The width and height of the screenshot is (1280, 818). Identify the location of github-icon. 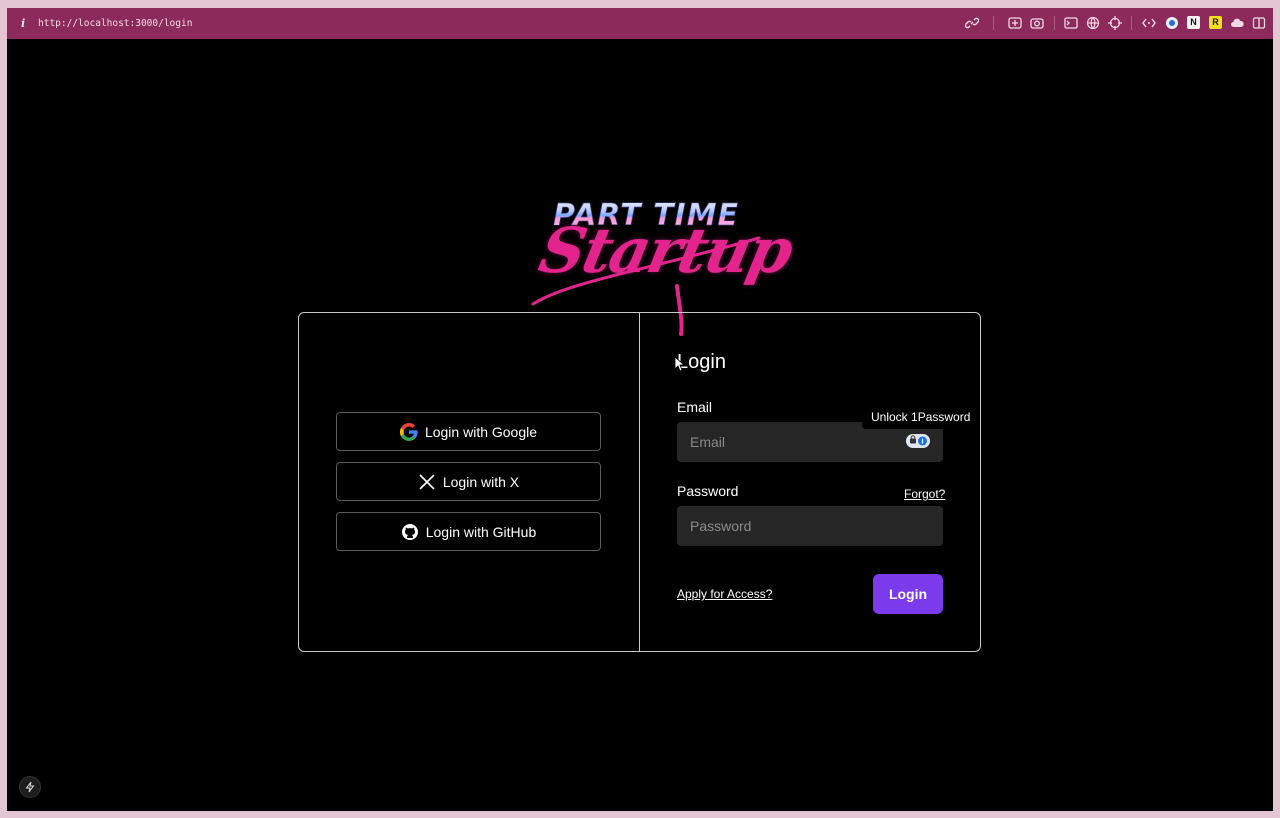
(410, 532).